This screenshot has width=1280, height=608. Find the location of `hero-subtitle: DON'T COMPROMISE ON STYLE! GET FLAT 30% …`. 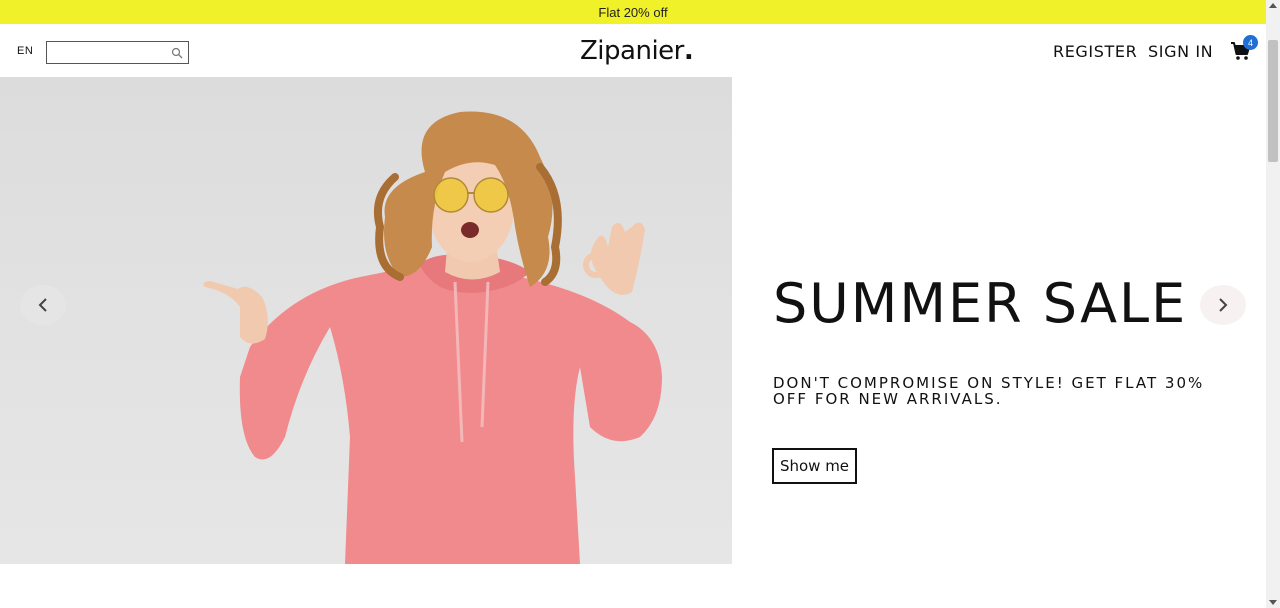

hero-subtitle: DON'T COMPROMISE ON STYLE! GET FLAT 30% … is located at coordinates (989, 391).